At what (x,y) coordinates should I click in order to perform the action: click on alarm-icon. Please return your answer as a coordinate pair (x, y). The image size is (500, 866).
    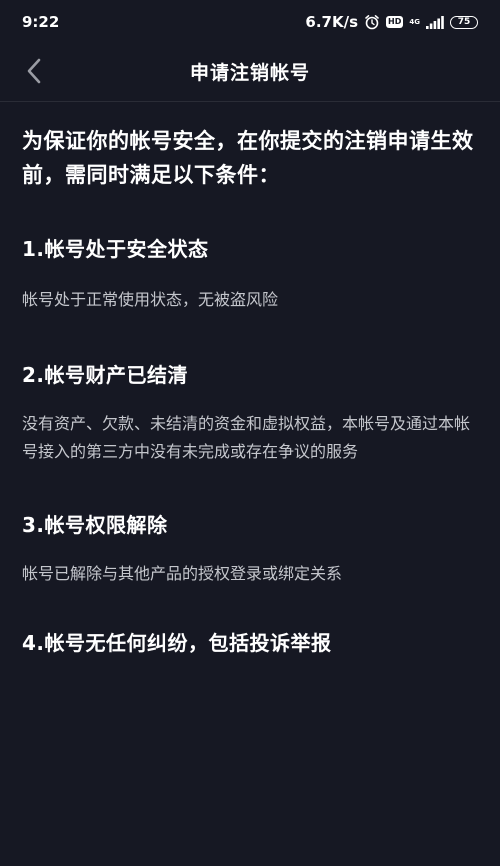
    Looking at the image, I should click on (372, 22).